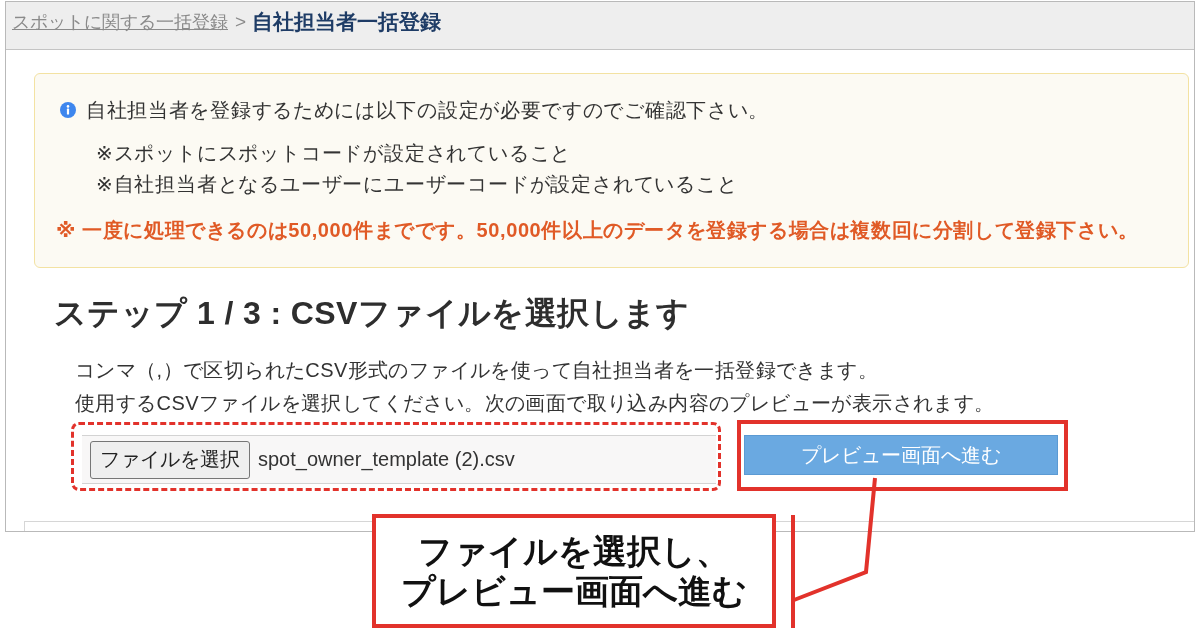 The width and height of the screenshot is (1204, 642). I want to click on callout-text: ファイルを選択し、 プレビュー画面へ進む, so click(574, 571).